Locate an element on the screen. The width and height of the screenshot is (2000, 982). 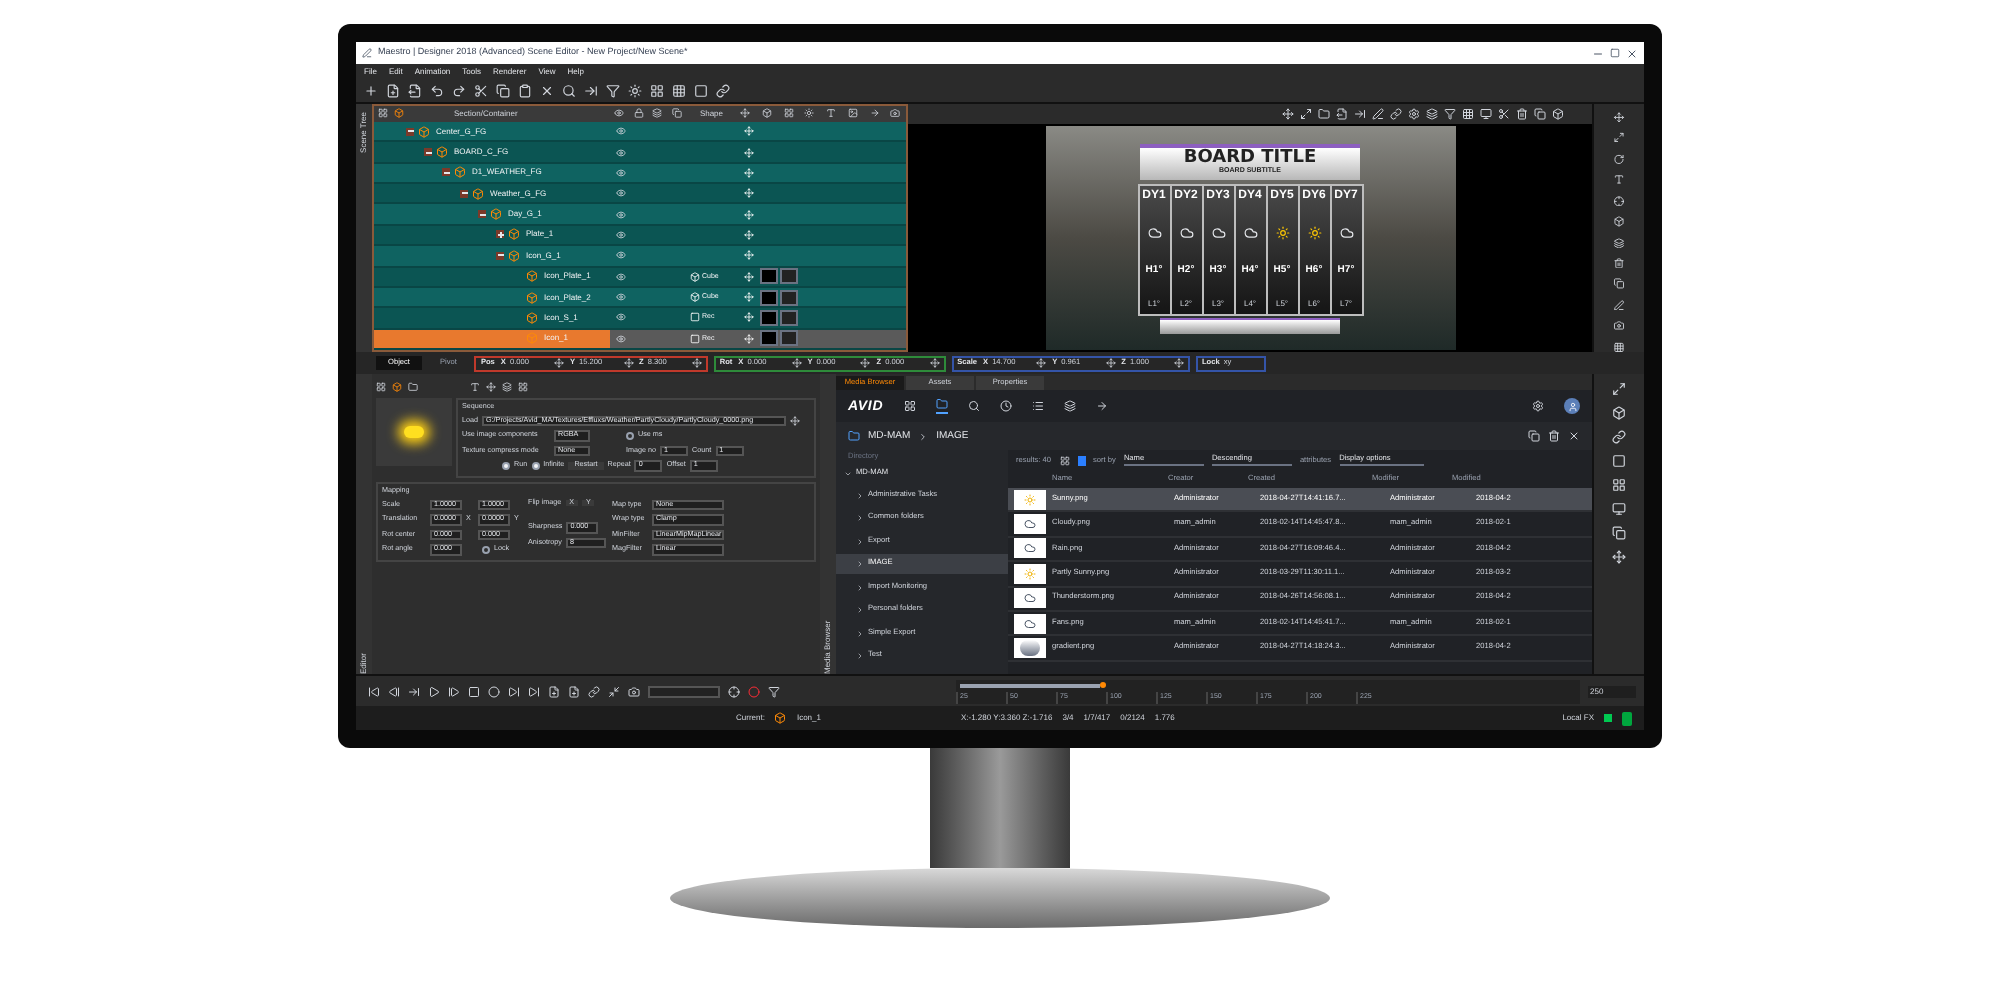
trash-icon is located at coordinates (1554, 436).